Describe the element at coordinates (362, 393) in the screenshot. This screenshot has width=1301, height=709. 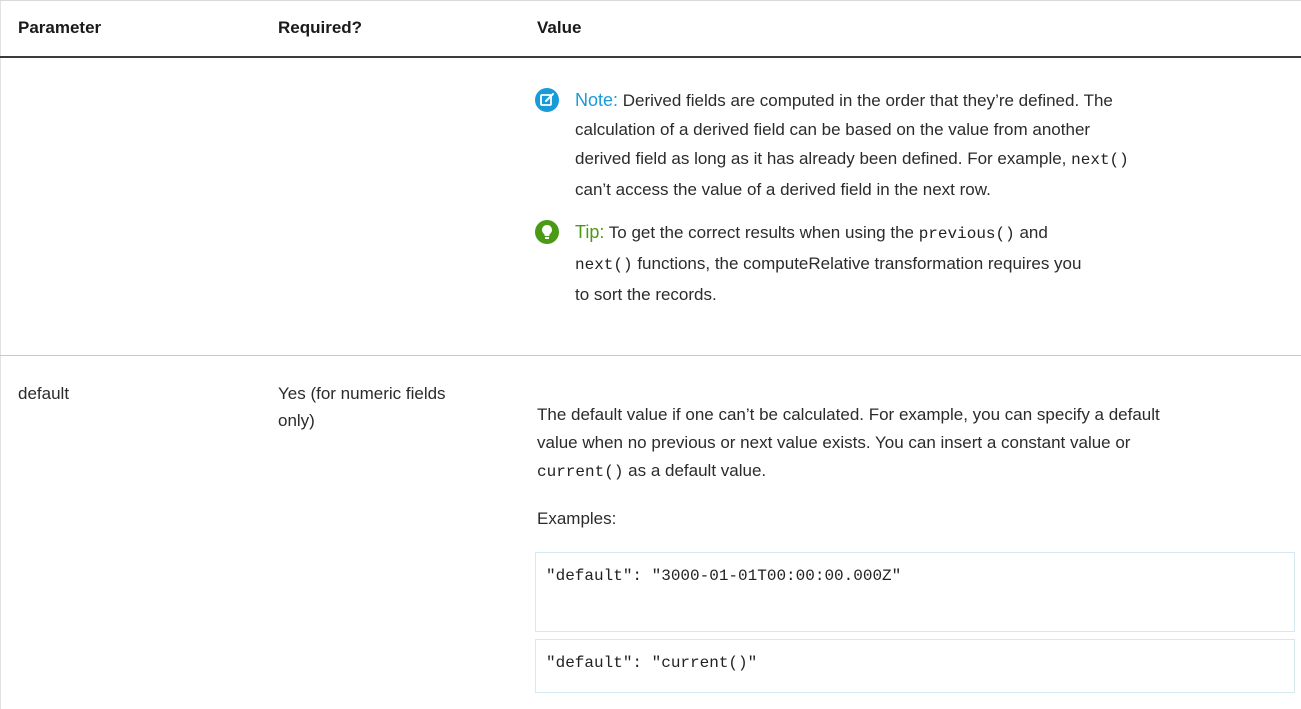
I see `required-line-1: Yes (for numeric fields` at that location.